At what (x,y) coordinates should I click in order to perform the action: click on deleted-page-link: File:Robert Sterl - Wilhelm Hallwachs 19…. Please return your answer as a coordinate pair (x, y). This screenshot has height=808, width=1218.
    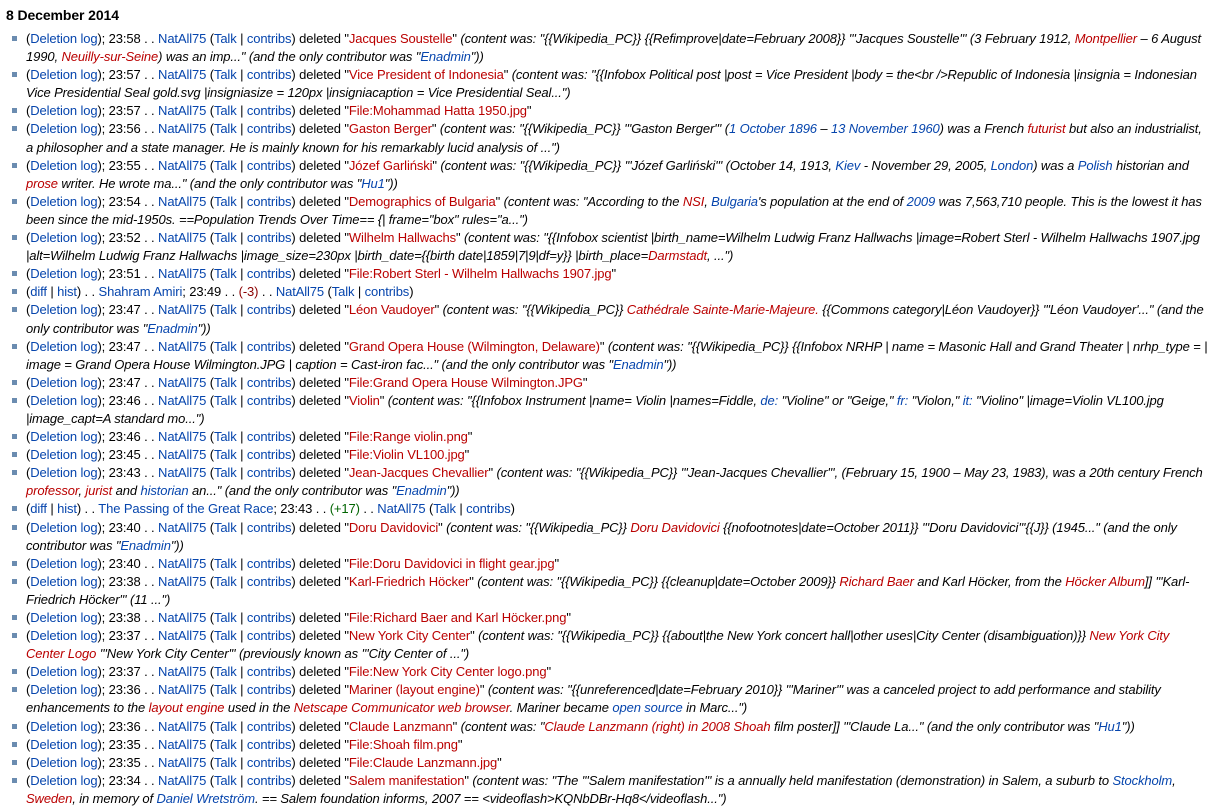
    Looking at the image, I should click on (480, 273).